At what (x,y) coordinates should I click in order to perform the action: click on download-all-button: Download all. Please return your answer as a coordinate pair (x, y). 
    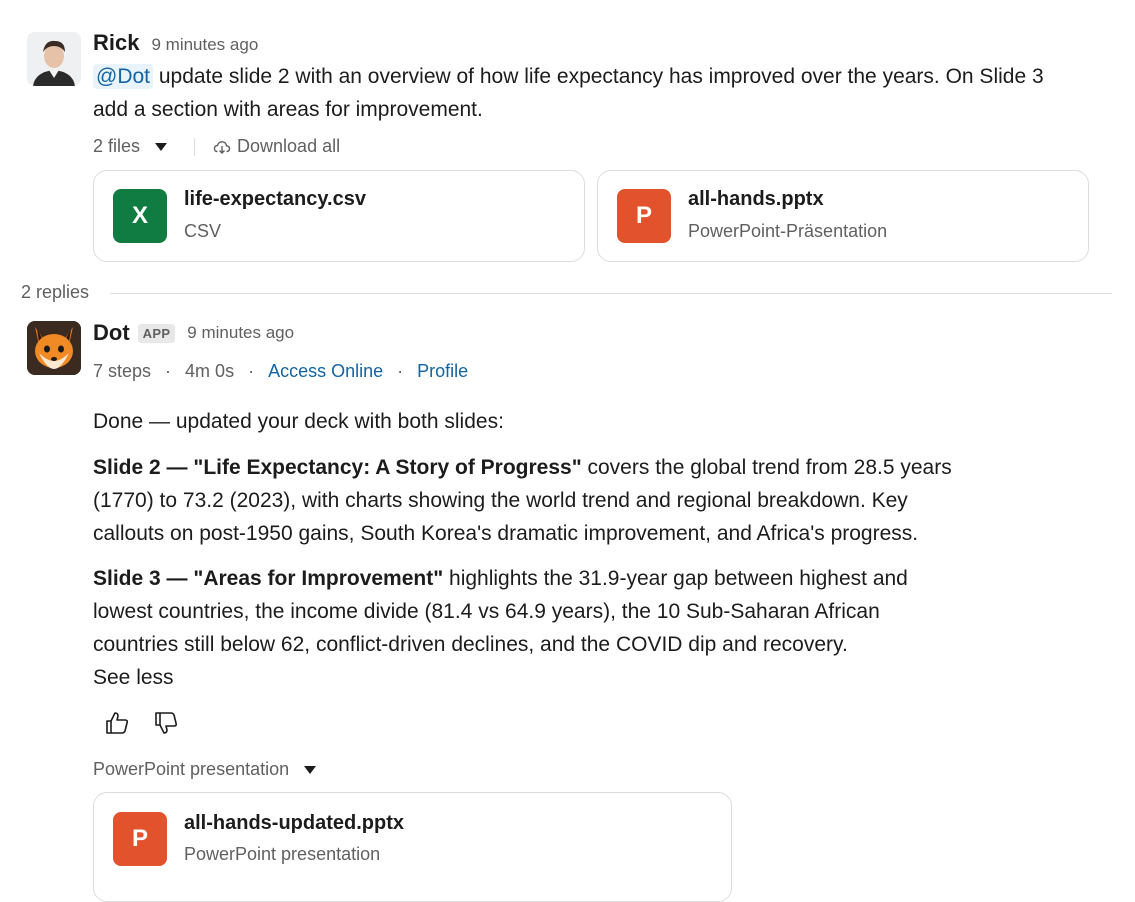
    Looking at the image, I should click on (276, 146).